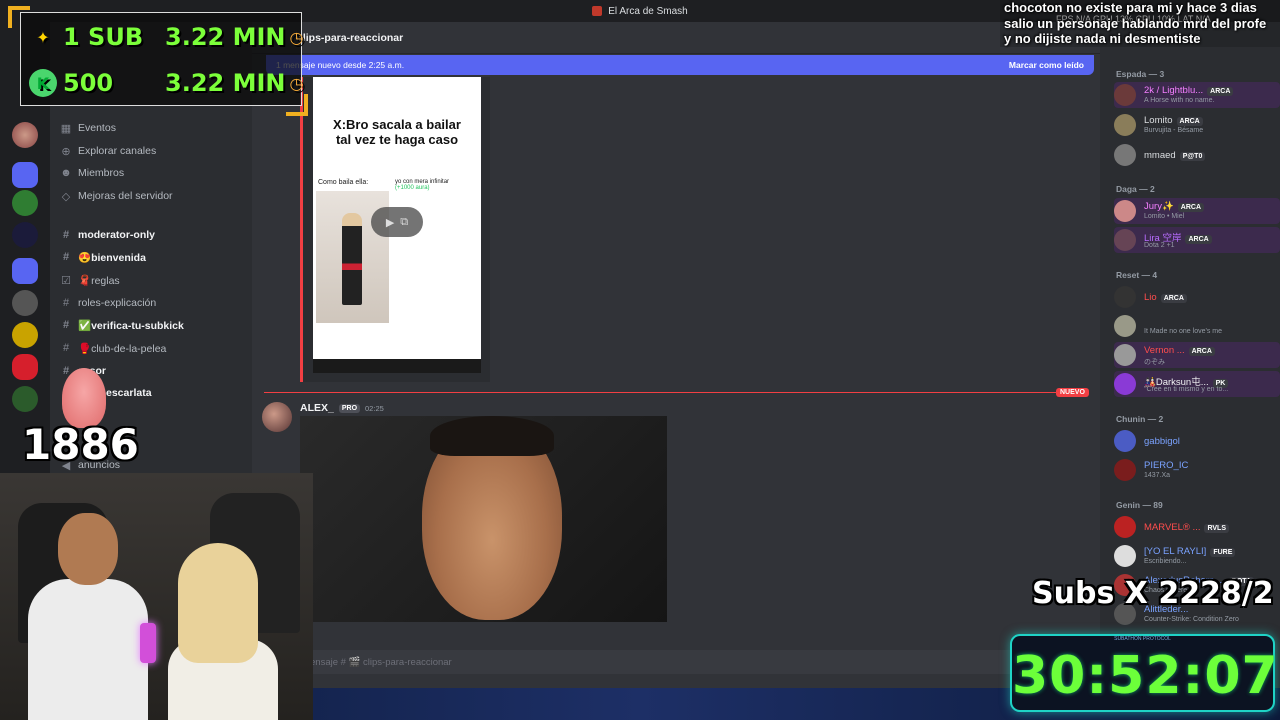 This screenshot has height=720, width=1280. What do you see at coordinates (166, 37) in the screenshot?
I see `goal-row-subs: ✦ 1 SUB 3.22 MIN ◷` at bounding box center [166, 37].